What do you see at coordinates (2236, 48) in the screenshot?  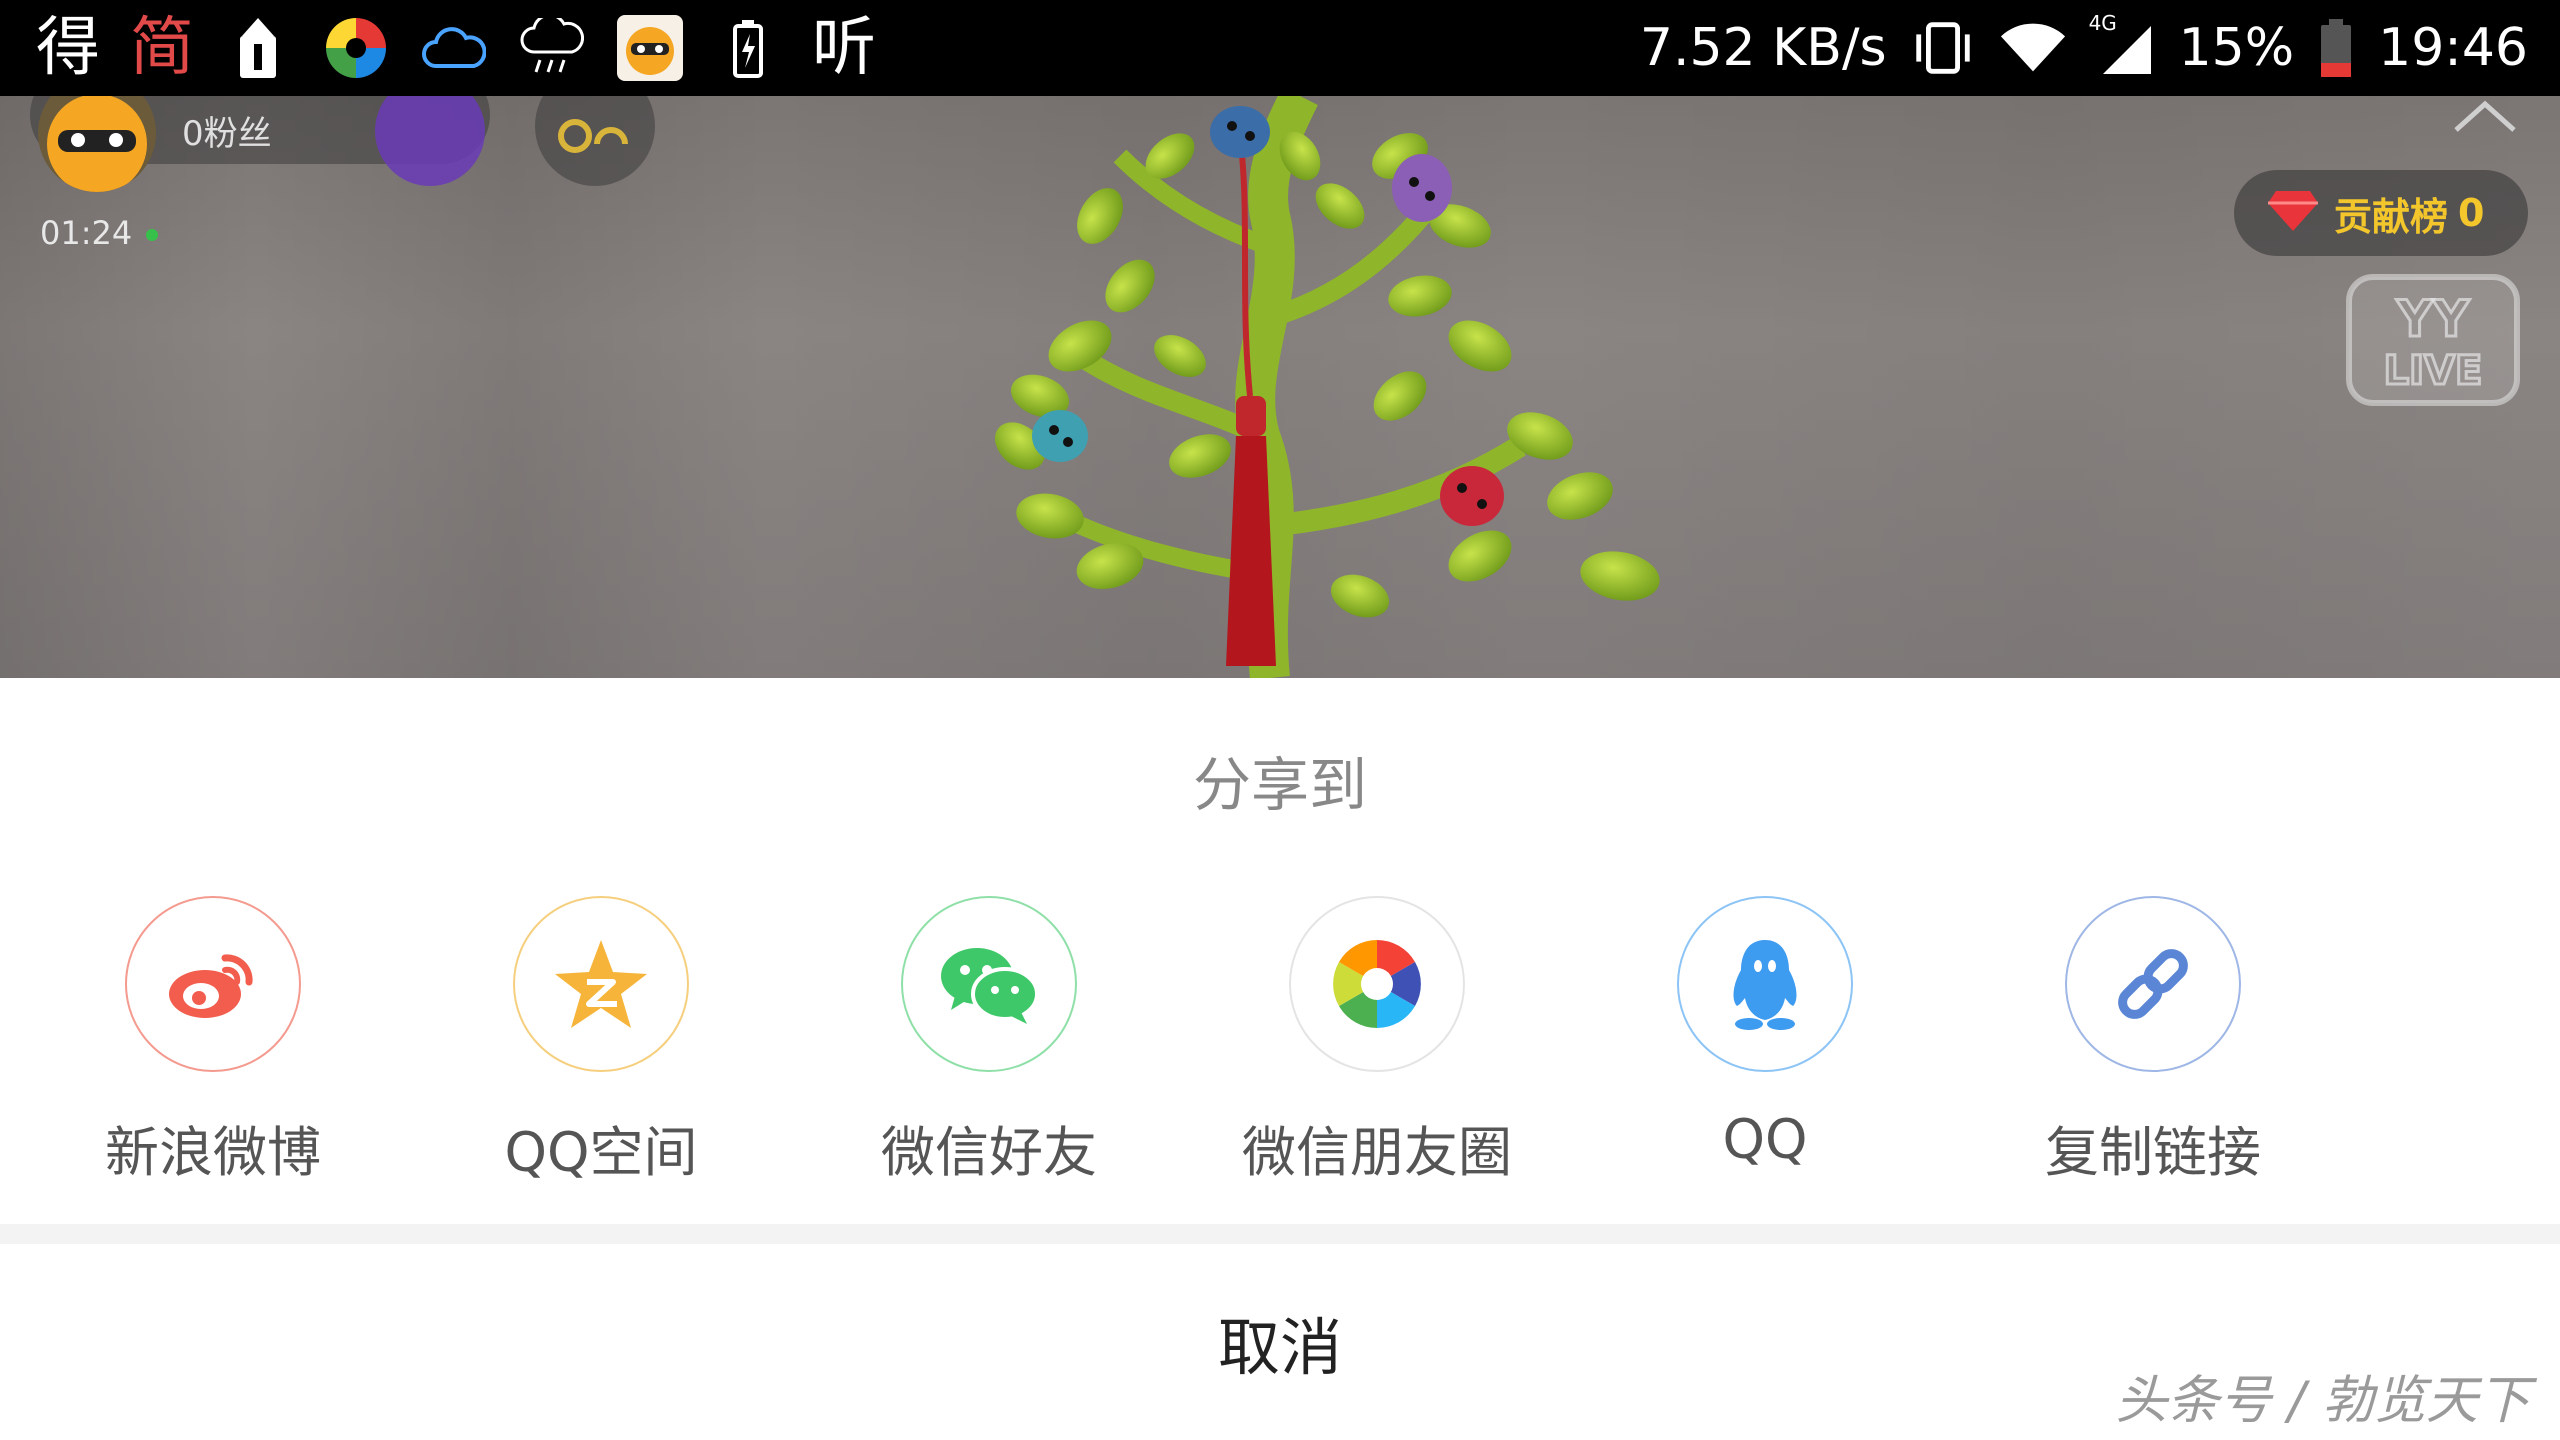 I see `battery-percent: 15%` at bounding box center [2236, 48].